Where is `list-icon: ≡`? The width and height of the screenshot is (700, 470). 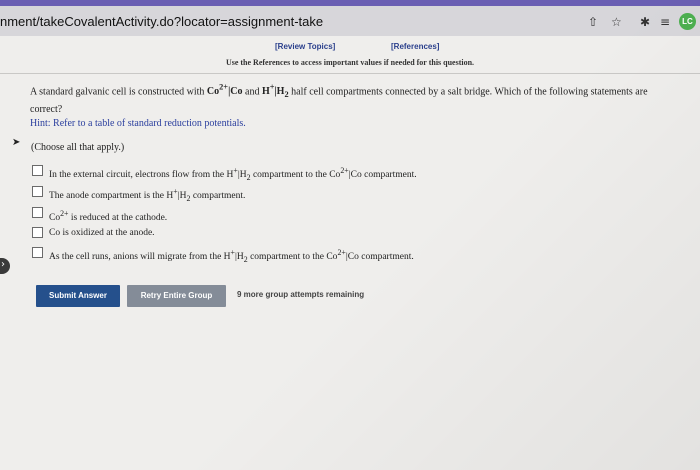
list-icon: ≡ is located at coordinates (665, 22).